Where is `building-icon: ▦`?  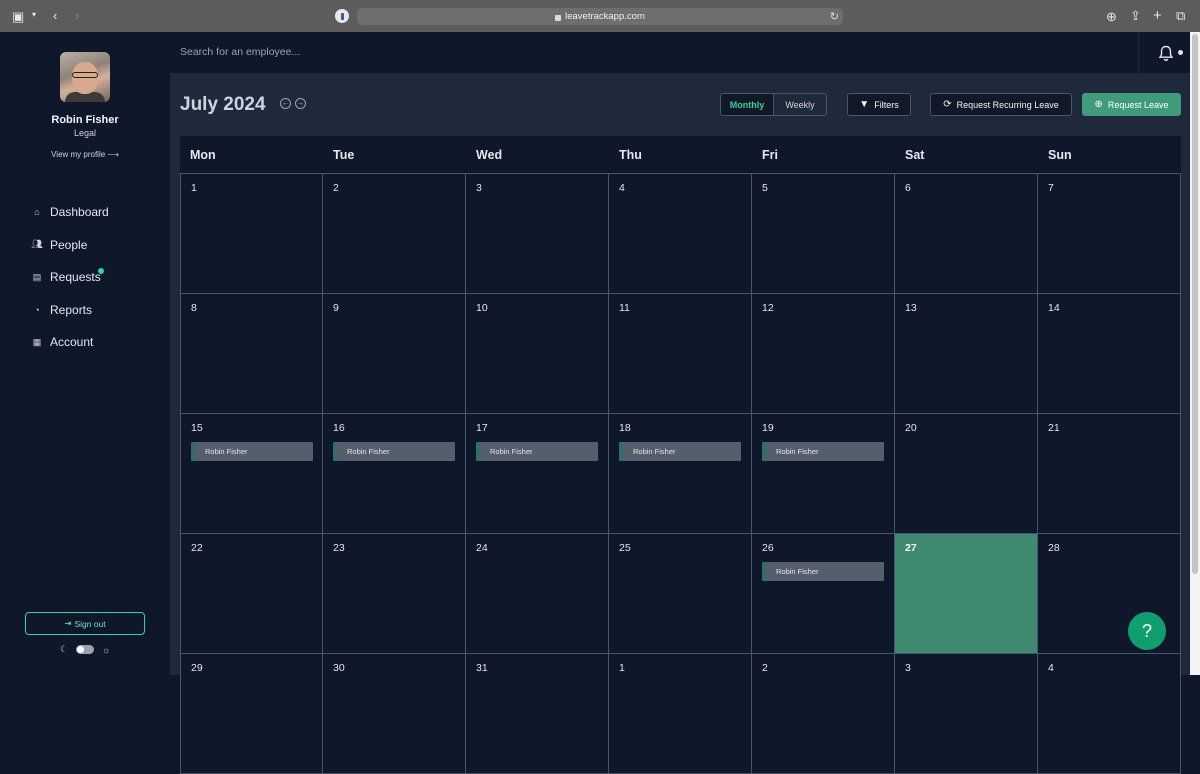
building-icon: ▦ is located at coordinates (37, 341).